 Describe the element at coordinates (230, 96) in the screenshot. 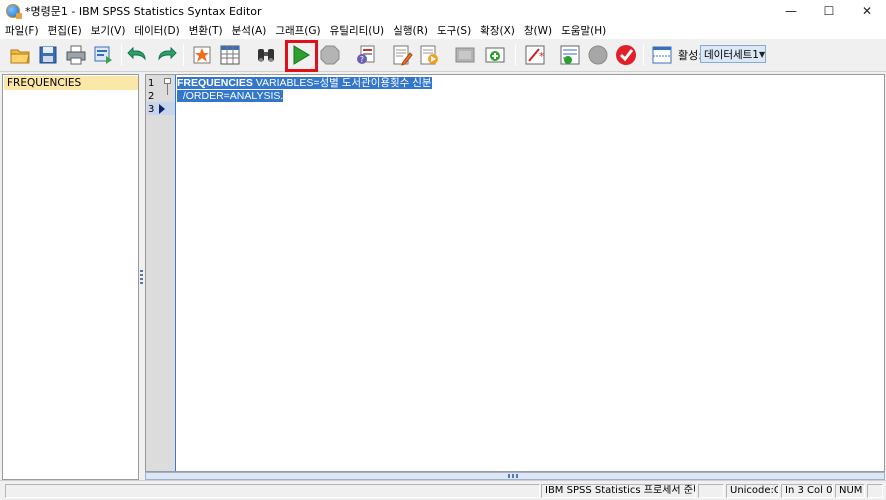

I see `subcommand-text: /ORDER=ANALYSIS.` at that location.